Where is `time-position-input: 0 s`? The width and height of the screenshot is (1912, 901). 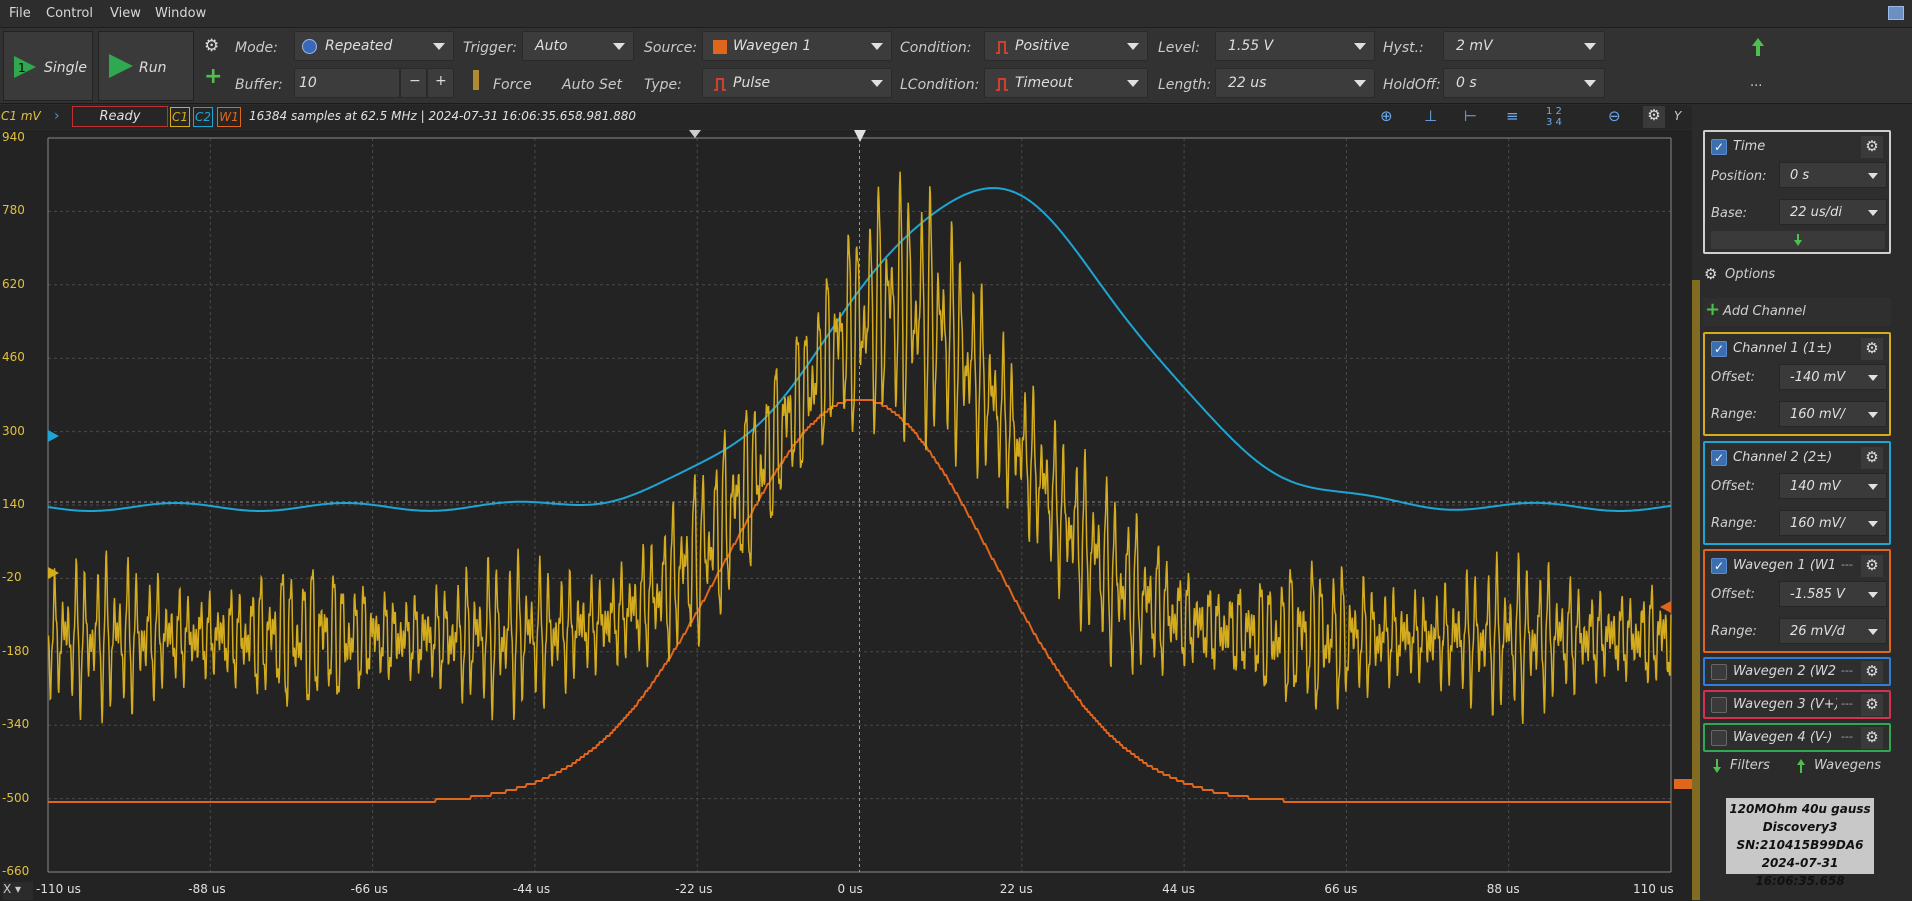
time-position-input: 0 s is located at coordinates (1833, 175).